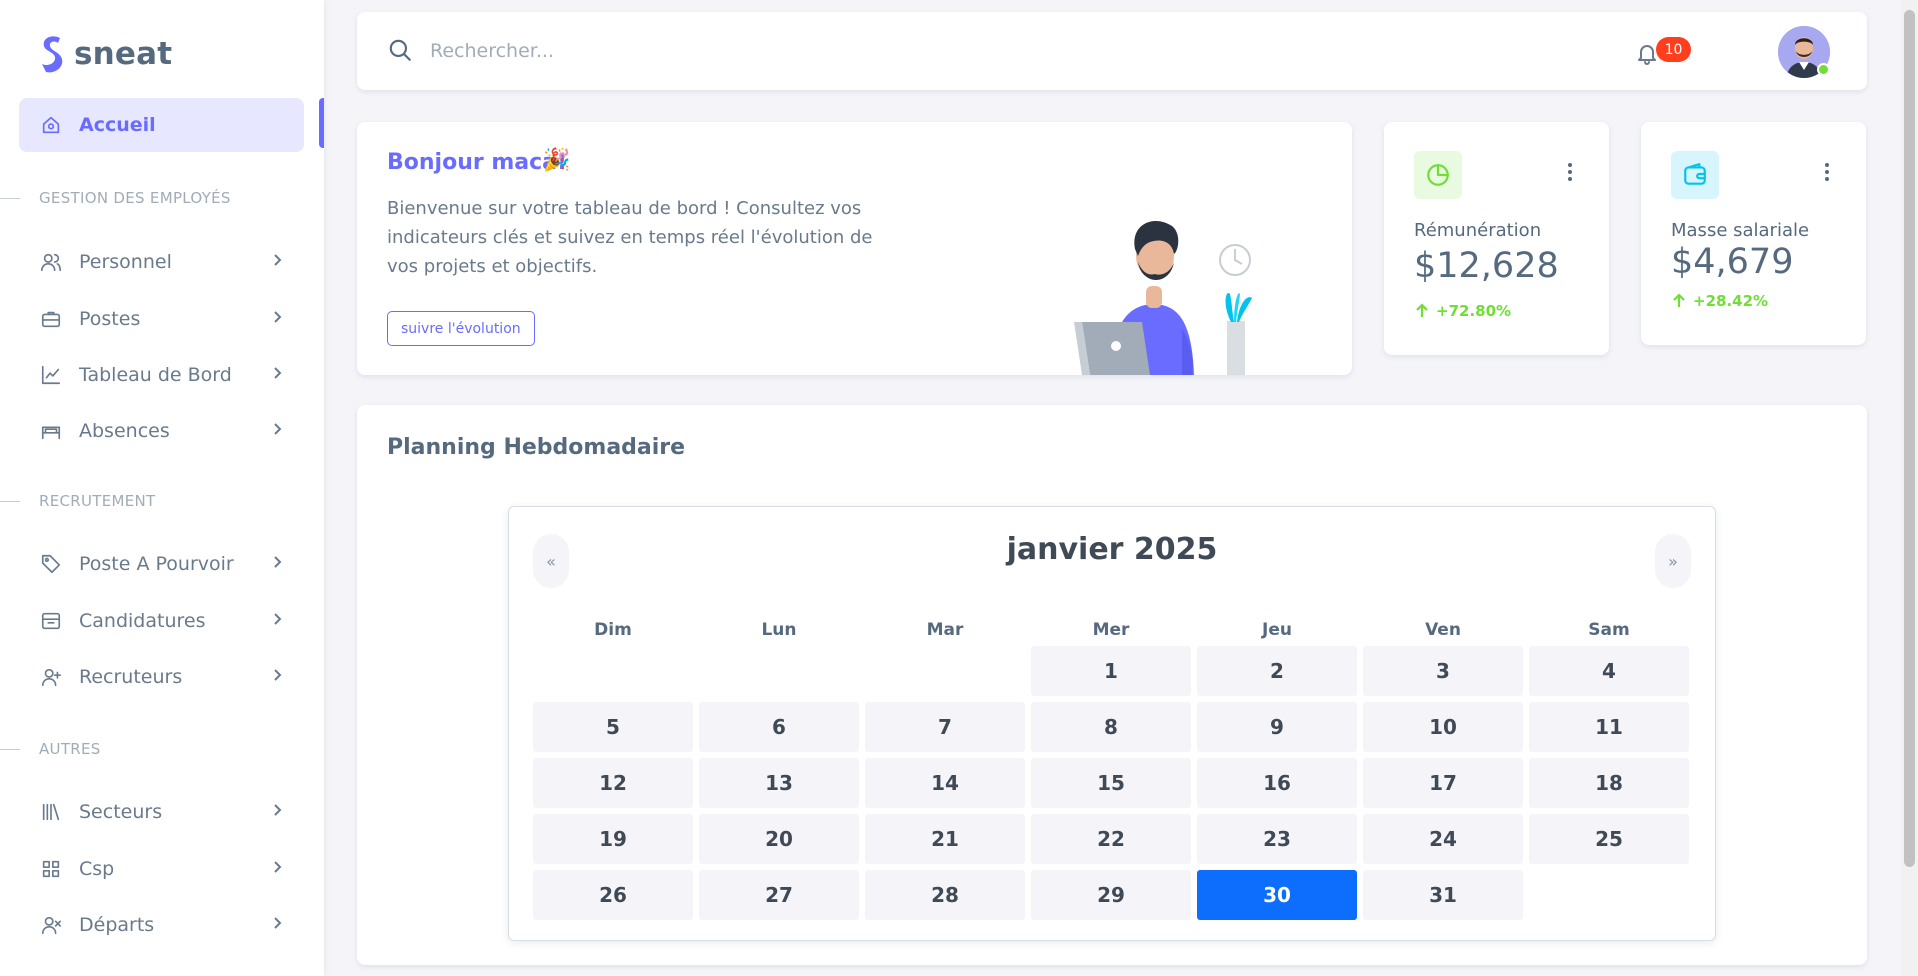 This screenshot has height=976, width=1918. I want to click on calendar-day: 25, so click(1609, 839).